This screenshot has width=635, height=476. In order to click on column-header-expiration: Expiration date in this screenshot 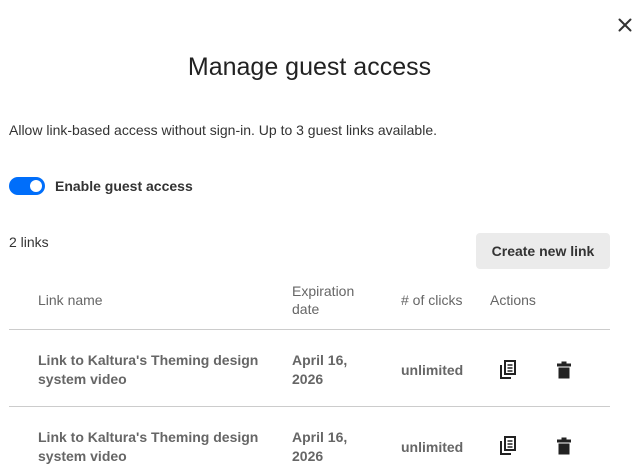, I will do `click(323, 300)`.